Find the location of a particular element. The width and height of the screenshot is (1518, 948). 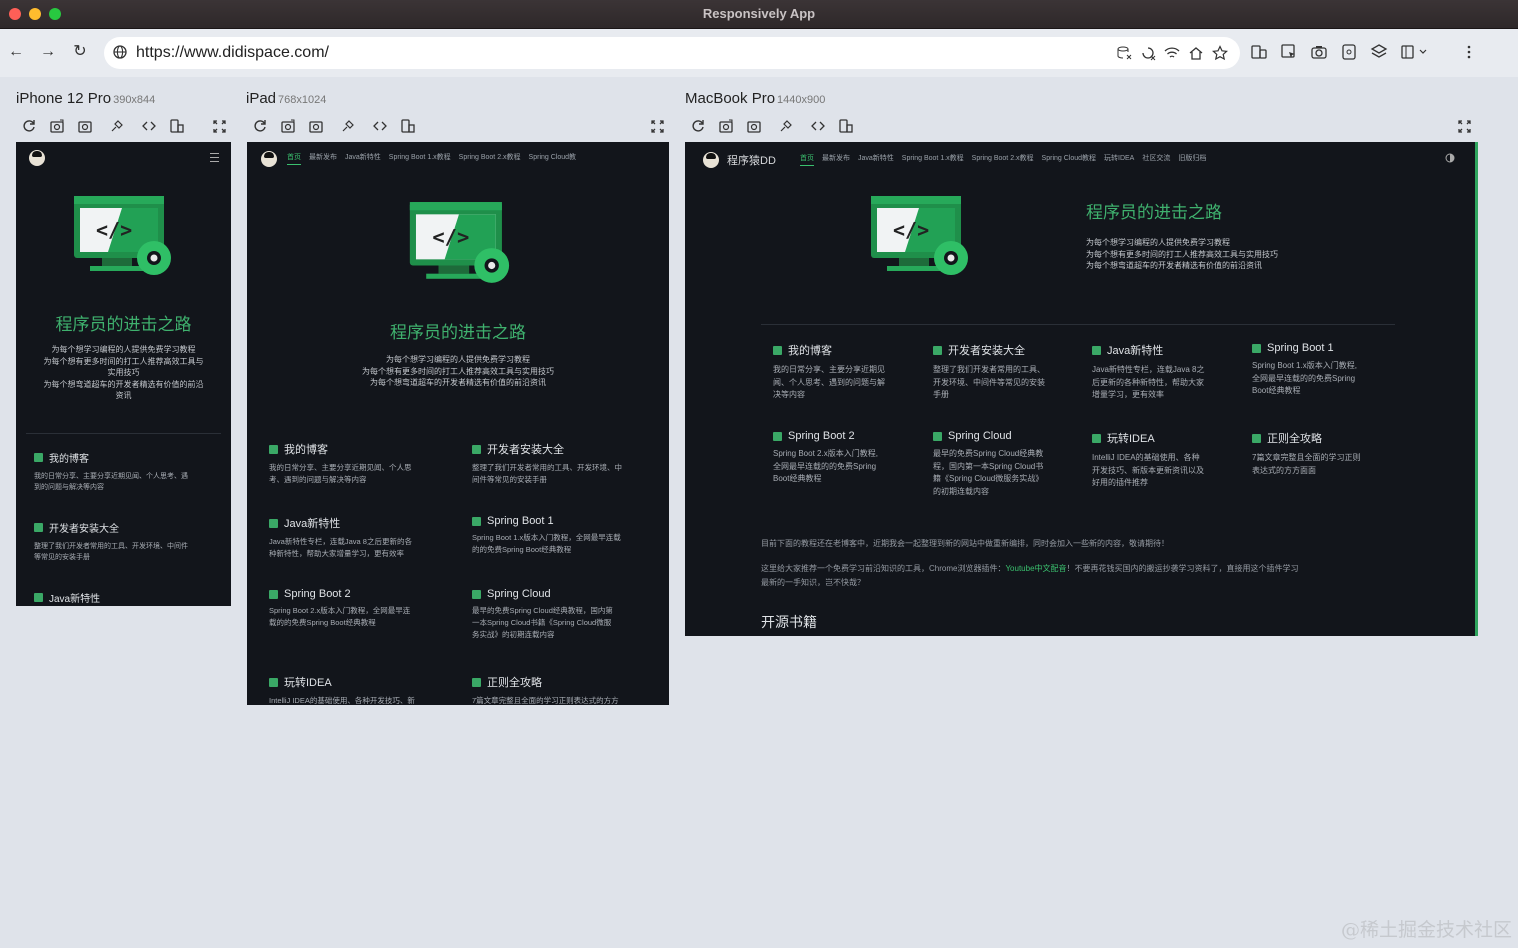

device-manager-icon is located at coordinates (1259, 52).